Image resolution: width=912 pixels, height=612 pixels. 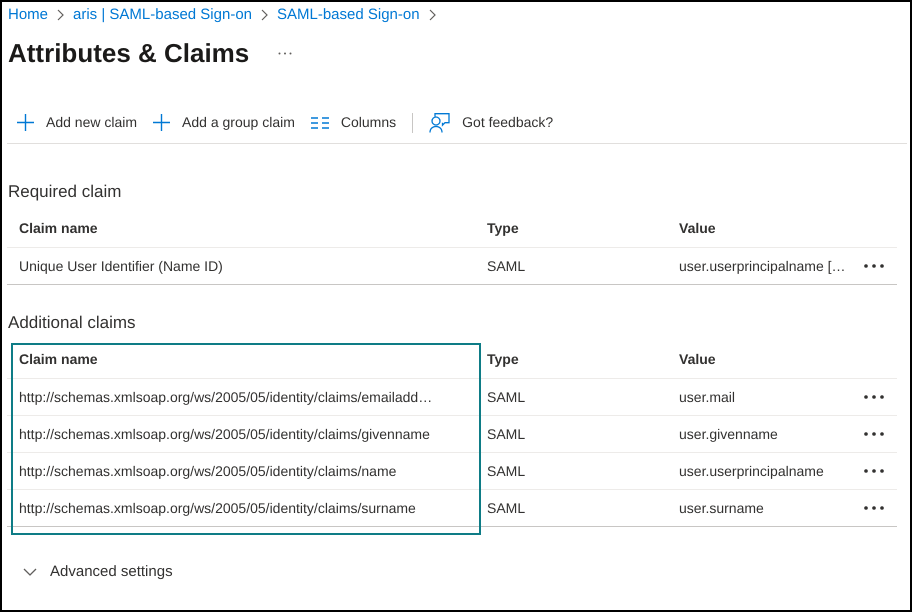 What do you see at coordinates (77, 122) in the screenshot?
I see `toolbar-button: Add new claim` at bounding box center [77, 122].